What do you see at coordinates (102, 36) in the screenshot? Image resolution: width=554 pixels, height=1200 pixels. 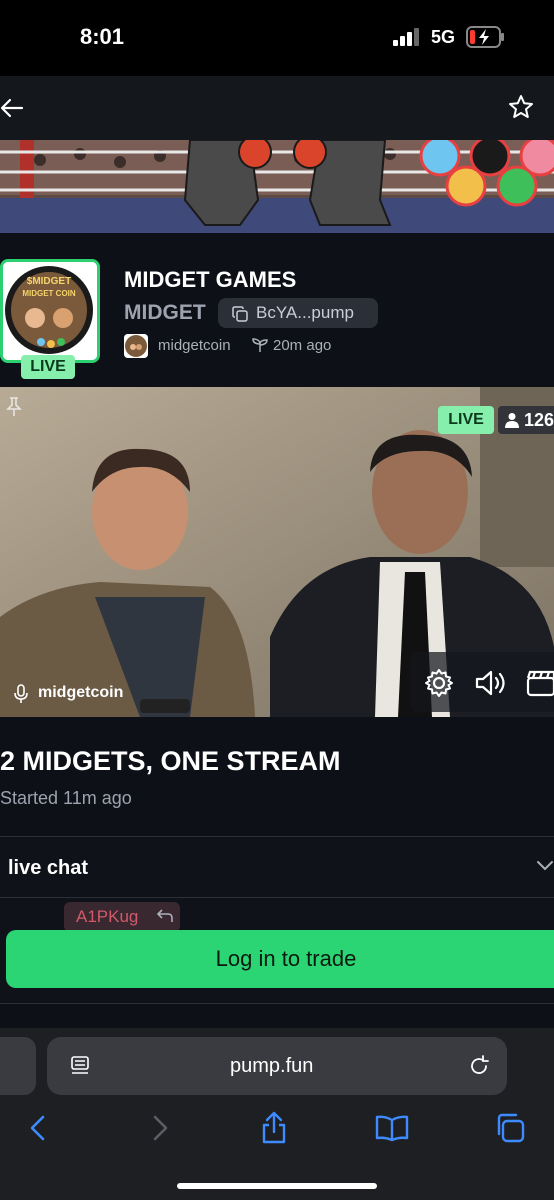 I see `clock: 8:01` at bounding box center [102, 36].